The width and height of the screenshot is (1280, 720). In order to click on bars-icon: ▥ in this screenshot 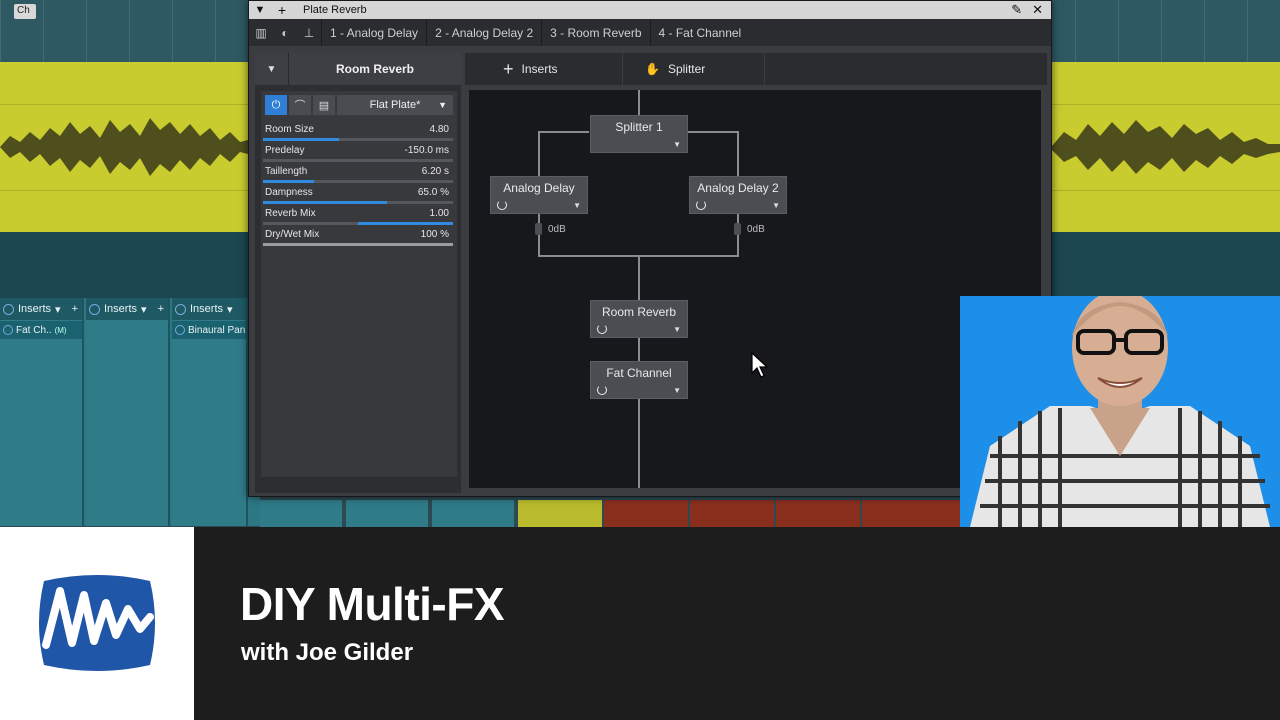, I will do `click(261, 32)`.